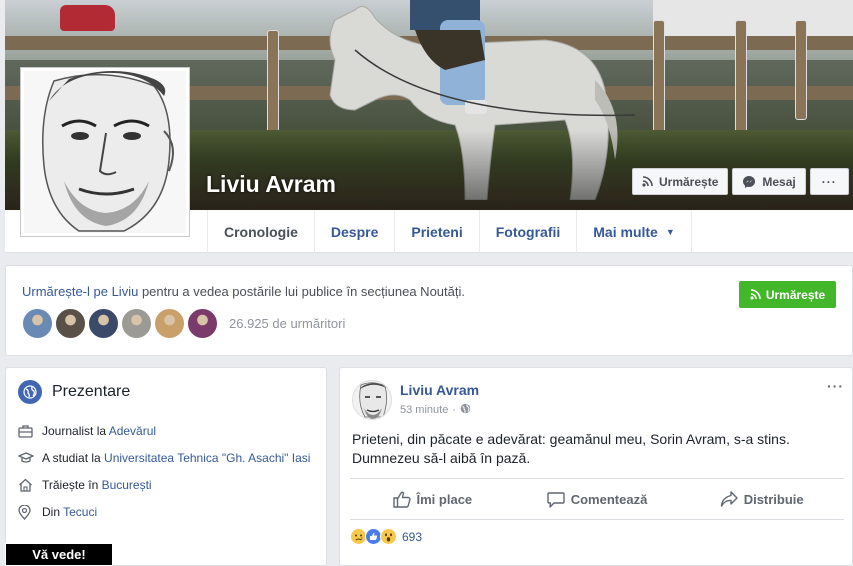 The width and height of the screenshot is (853, 566). I want to click on share-button: Distribuie, so click(761, 499).